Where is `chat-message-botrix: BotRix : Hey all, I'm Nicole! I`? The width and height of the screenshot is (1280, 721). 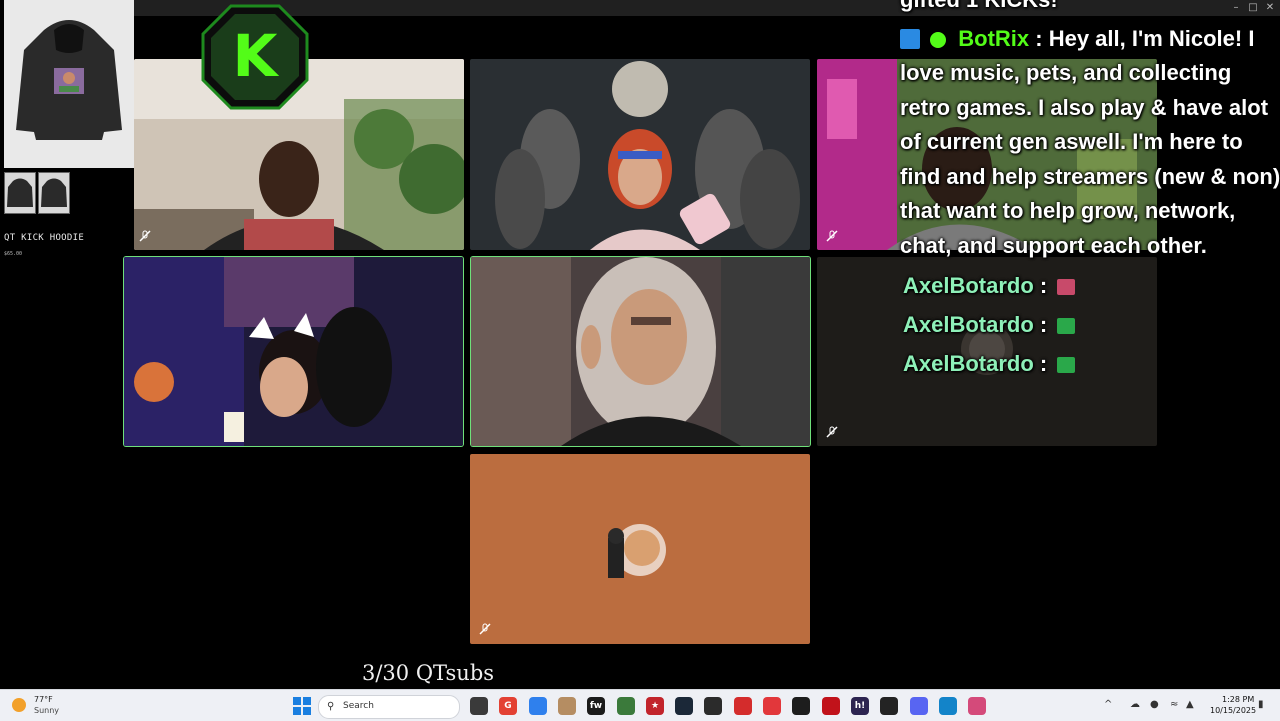 chat-message-botrix: BotRix : Hey all, I'm Nicole! I is located at coordinates (1077, 39).